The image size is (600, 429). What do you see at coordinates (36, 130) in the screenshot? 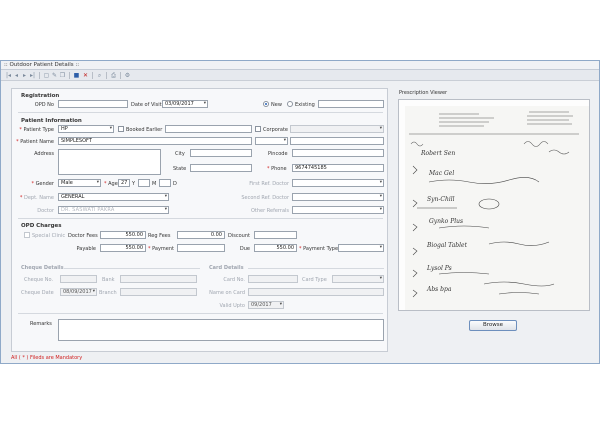
I see `patient-type-label: * Patient Type` at bounding box center [36, 130].